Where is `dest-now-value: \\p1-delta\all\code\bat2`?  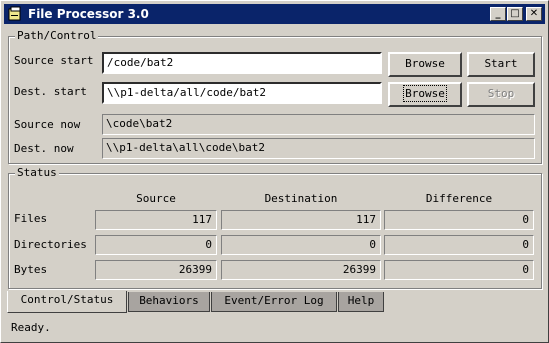 dest-now-value: \\p1-delta\all\code\bat2 is located at coordinates (318, 148).